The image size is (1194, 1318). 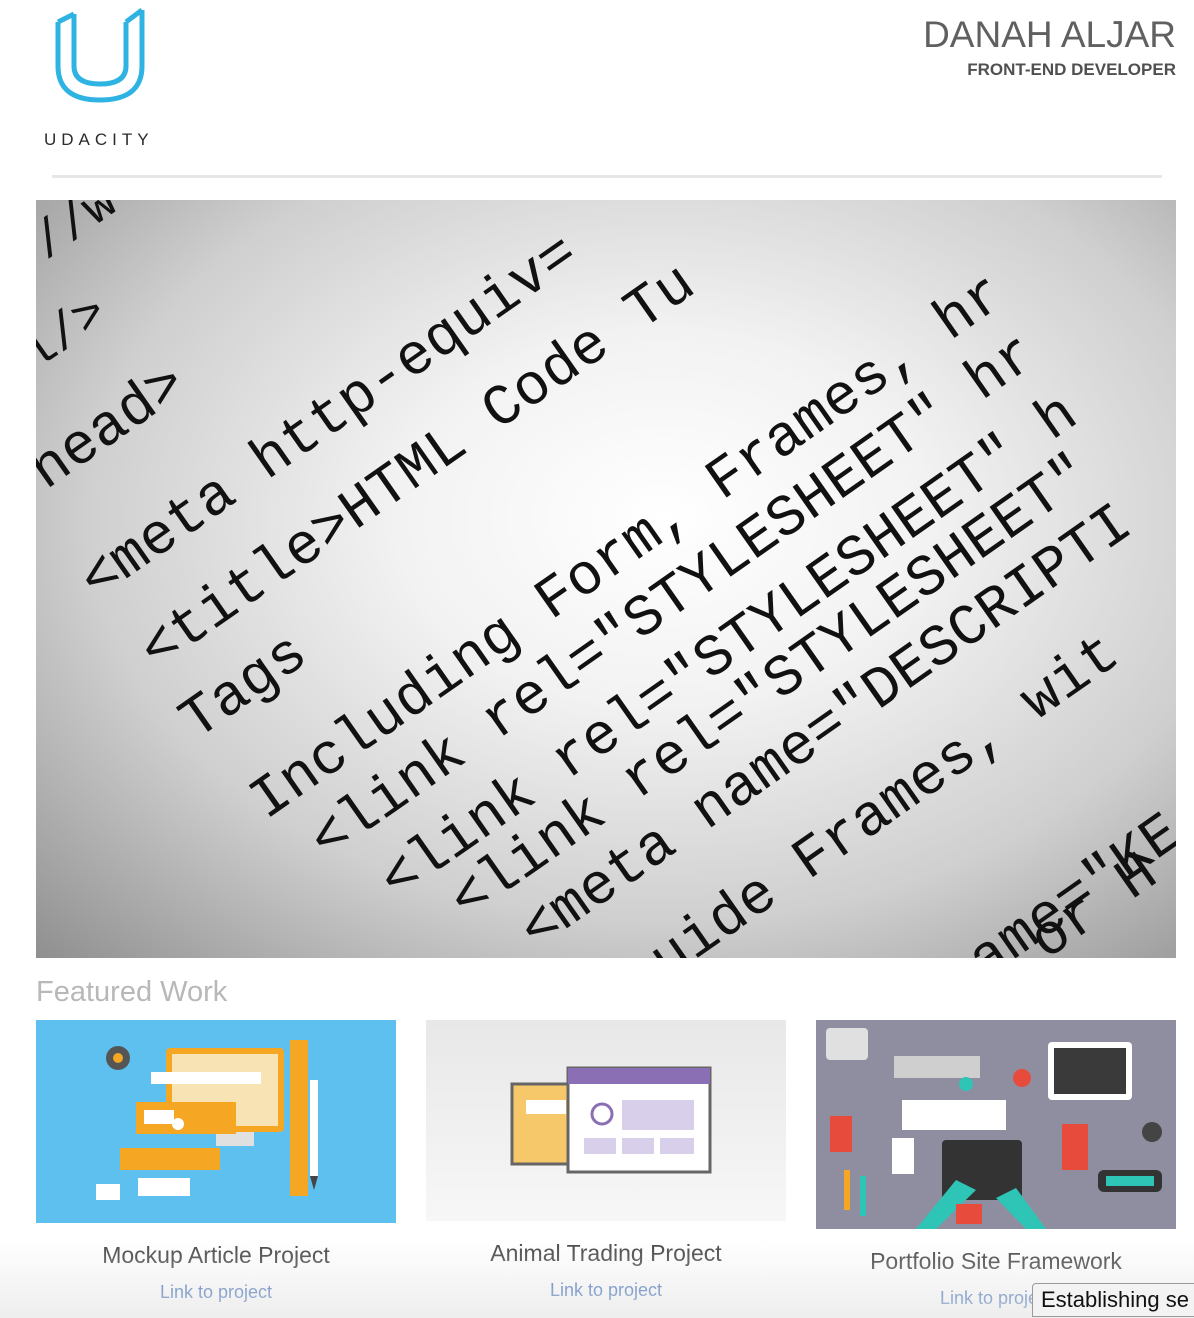 What do you see at coordinates (606, 1253) in the screenshot?
I see `project-title: Animal Trading Project` at bounding box center [606, 1253].